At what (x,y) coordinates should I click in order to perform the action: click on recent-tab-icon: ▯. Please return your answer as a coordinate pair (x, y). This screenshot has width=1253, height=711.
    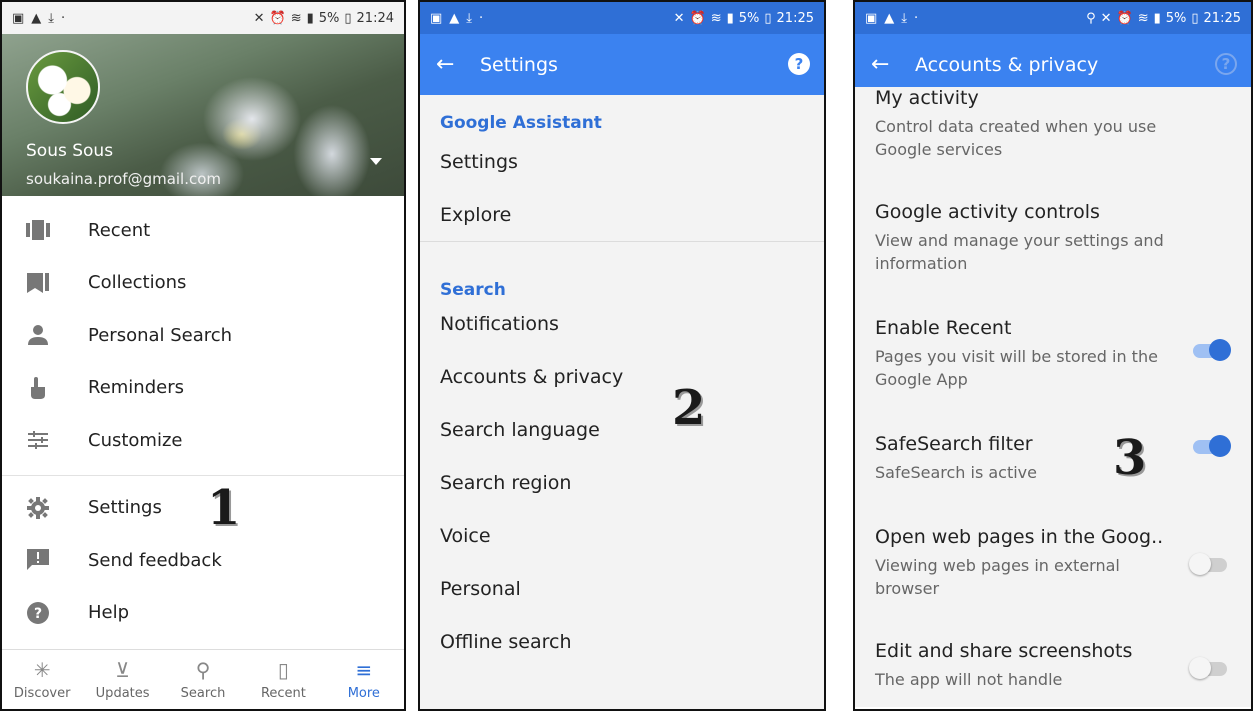
    Looking at the image, I should click on (283, 670).